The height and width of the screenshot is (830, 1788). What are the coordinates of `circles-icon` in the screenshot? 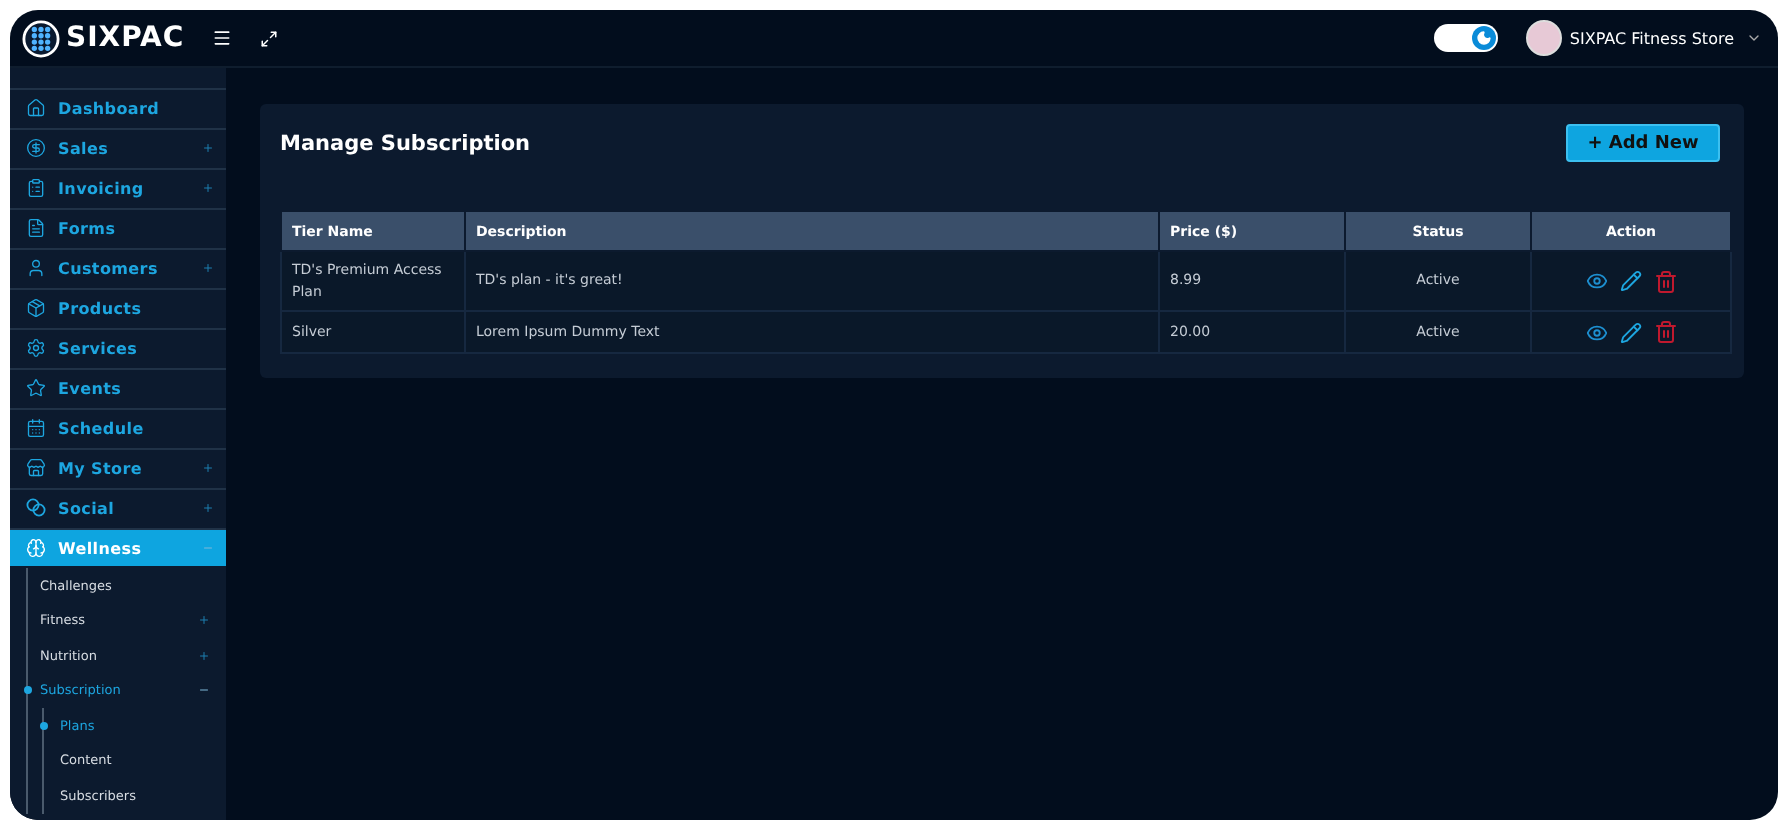 It's located at (36, 508).